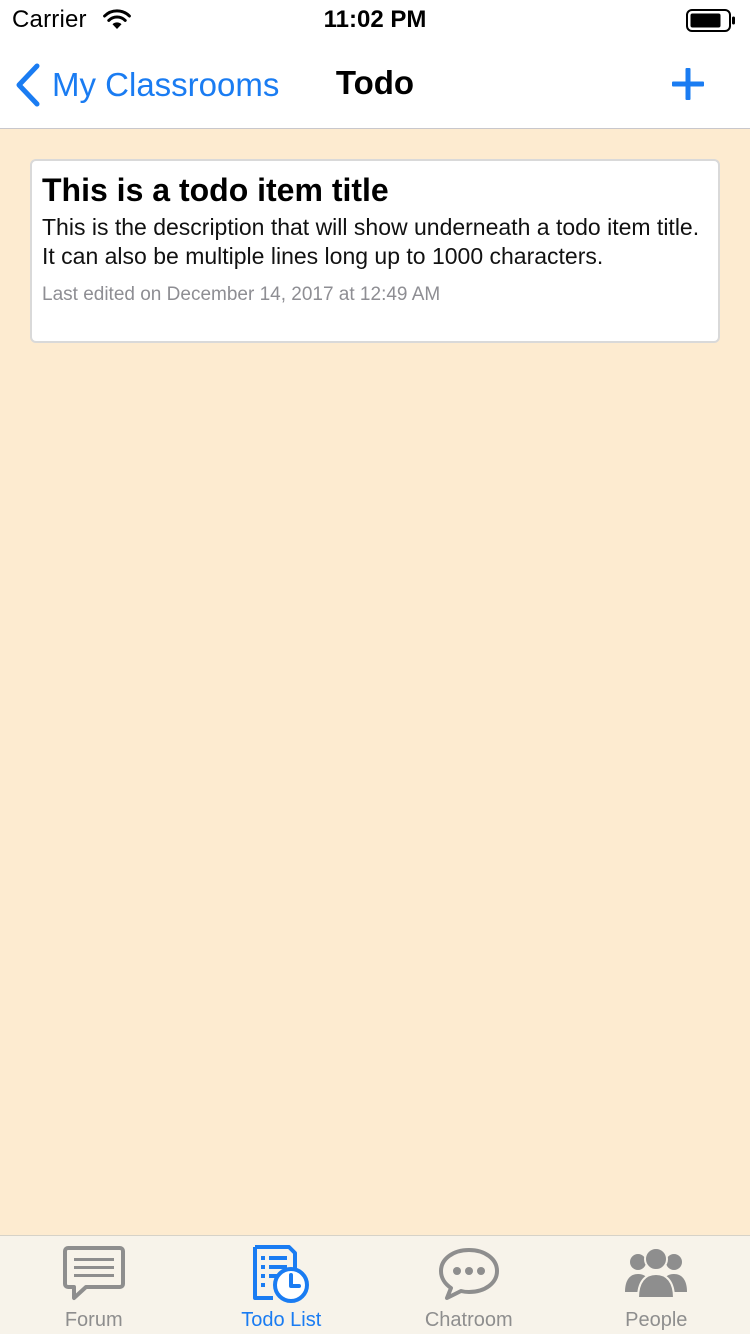 This screenshot has height=1334, width=750. I want to click on people-icon, so click(656, 1273).